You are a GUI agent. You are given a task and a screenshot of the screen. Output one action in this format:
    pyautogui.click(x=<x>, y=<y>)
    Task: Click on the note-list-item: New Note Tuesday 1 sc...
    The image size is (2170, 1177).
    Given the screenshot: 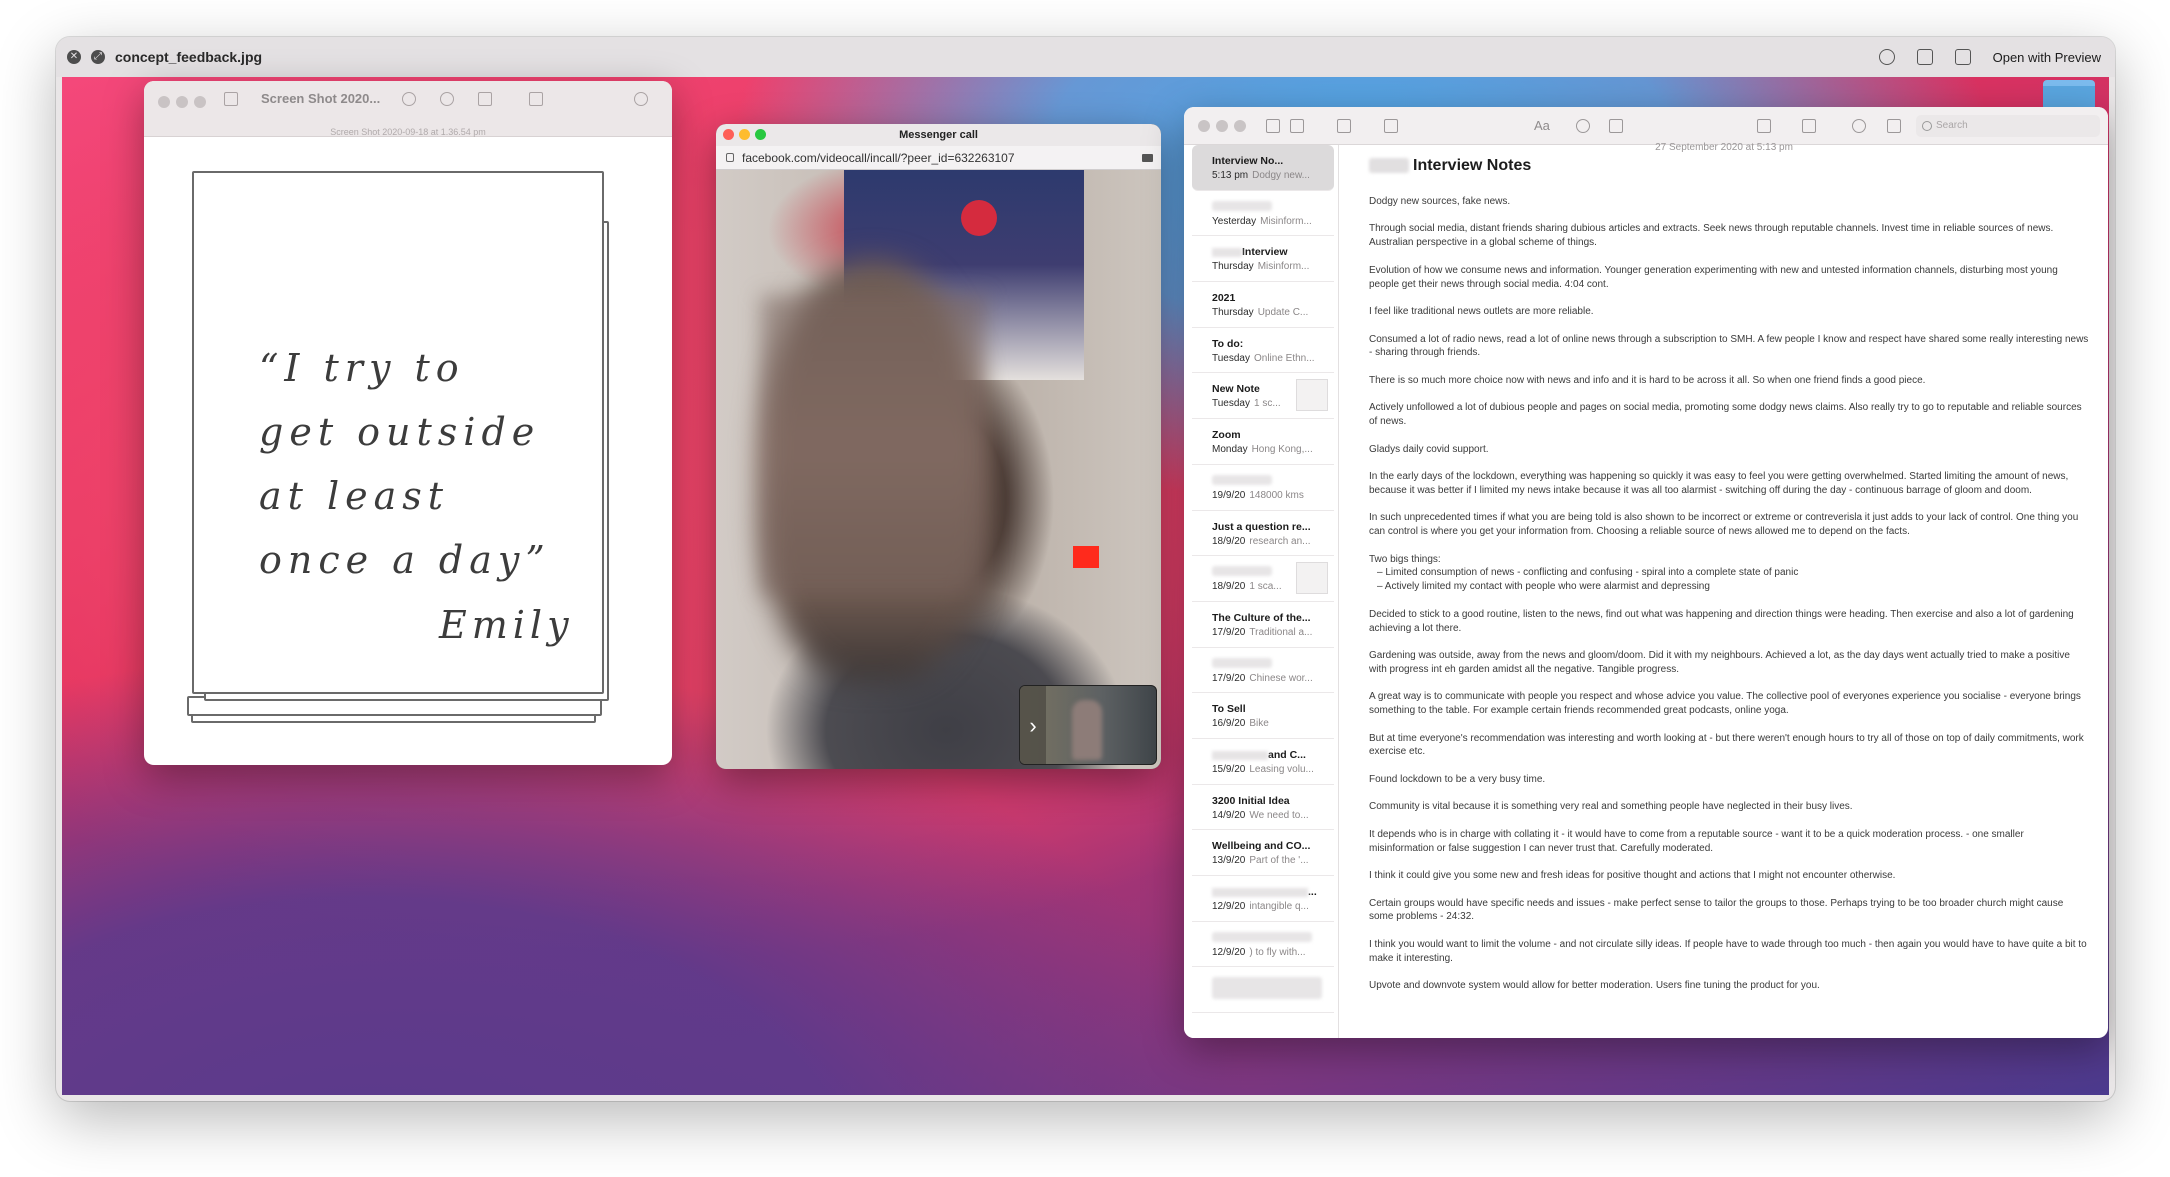 What is the action you would take?
    pyautogui.click(x=1263, y=396)
    